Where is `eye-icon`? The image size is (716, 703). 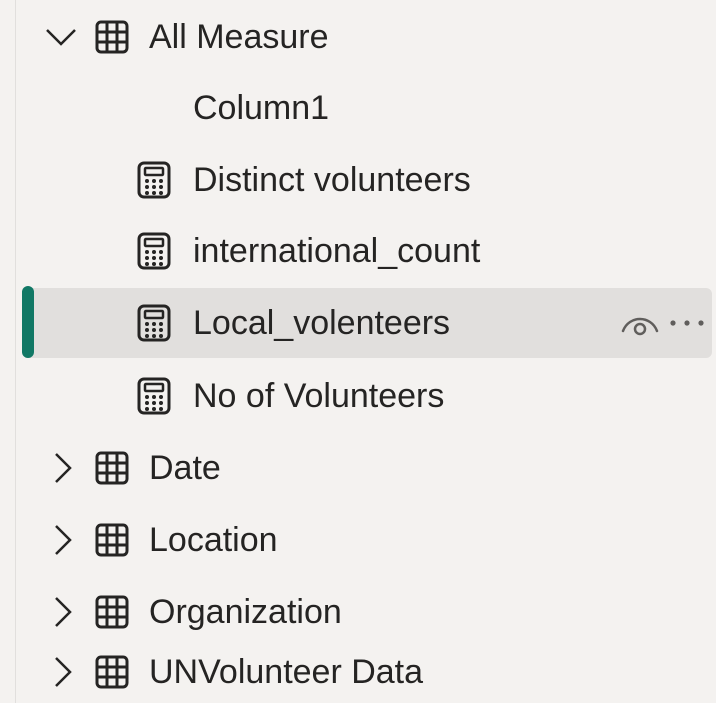 eye-icon is located at coordinates (640, 323).